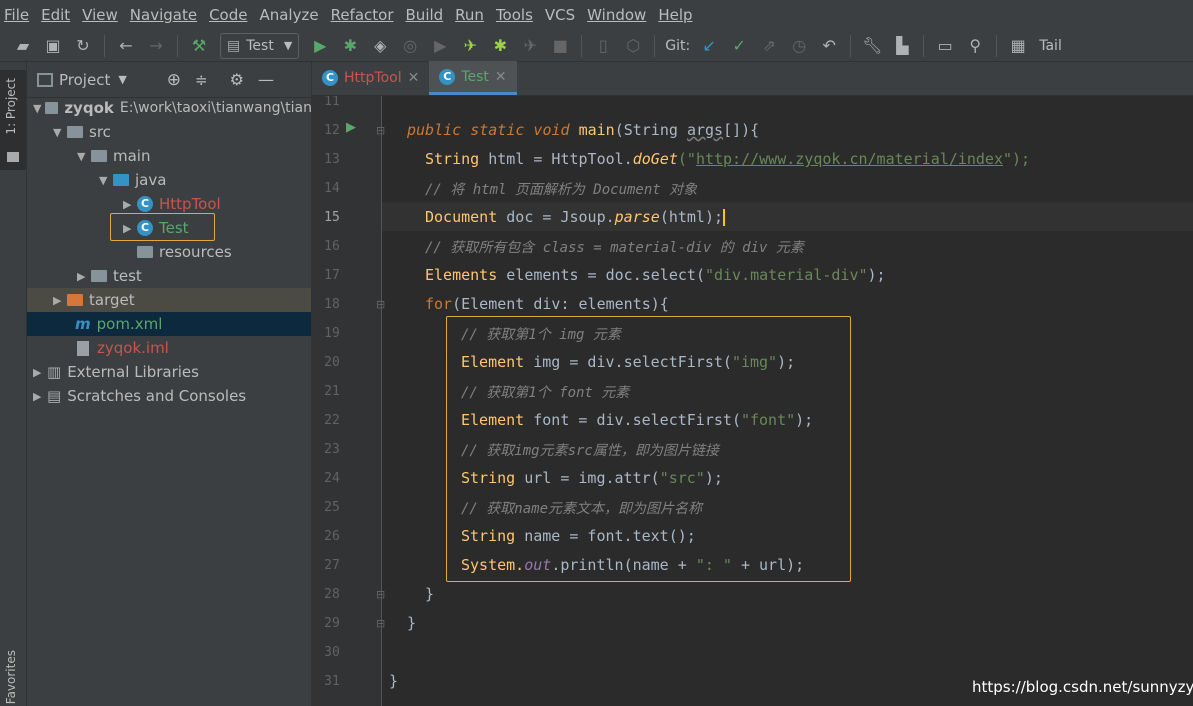 This screenshot has width=1193, height=706. I want to click on menu-view: View, so click(100, 15).